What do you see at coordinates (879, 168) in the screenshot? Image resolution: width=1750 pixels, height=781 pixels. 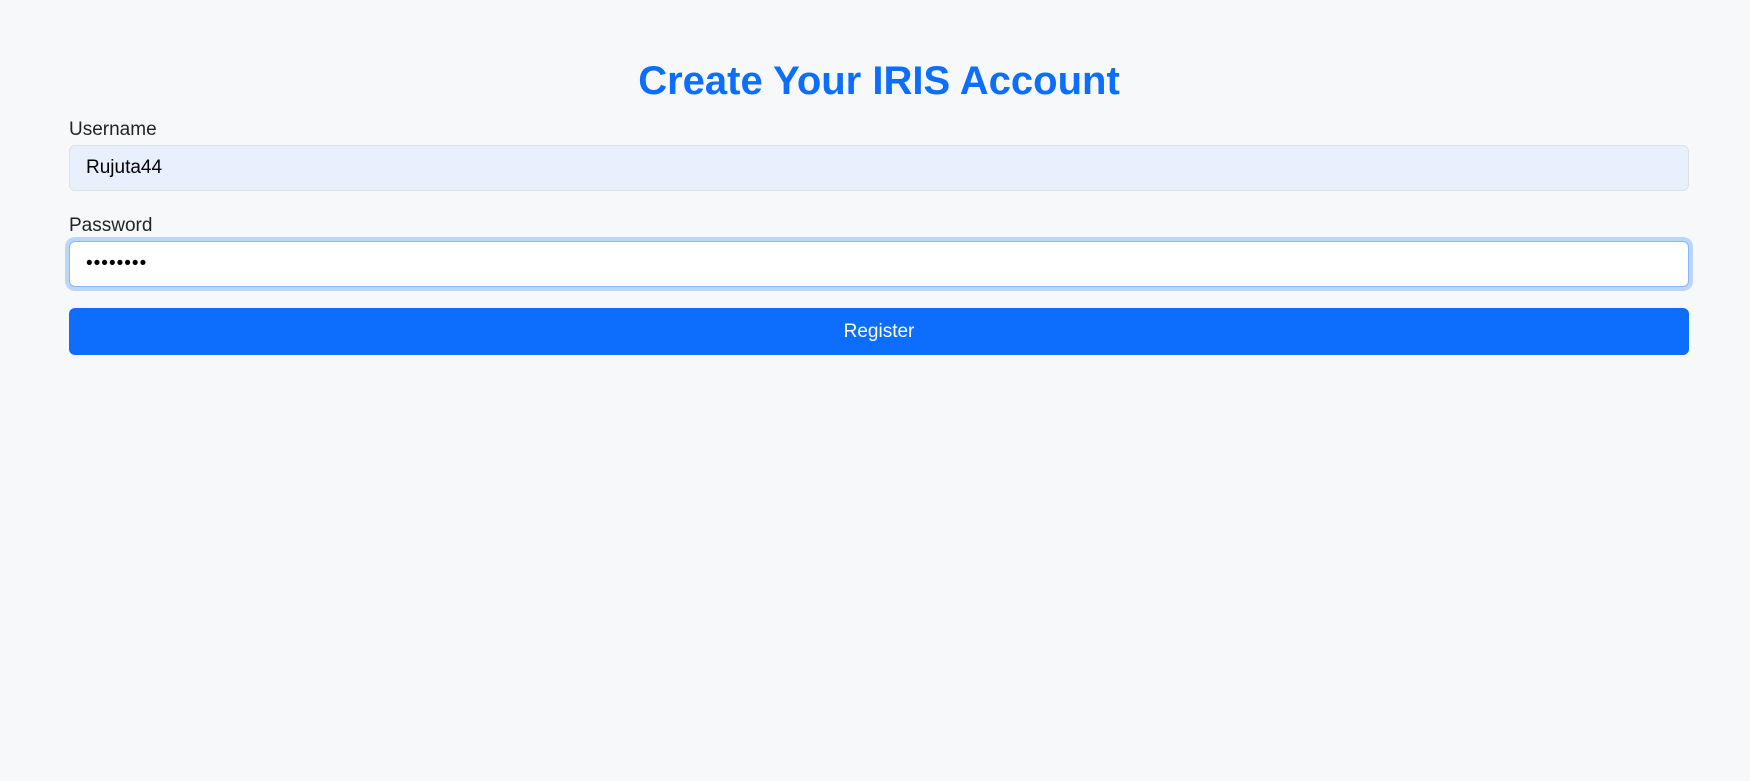 I see `username-input` at bounding box center [879, 168].